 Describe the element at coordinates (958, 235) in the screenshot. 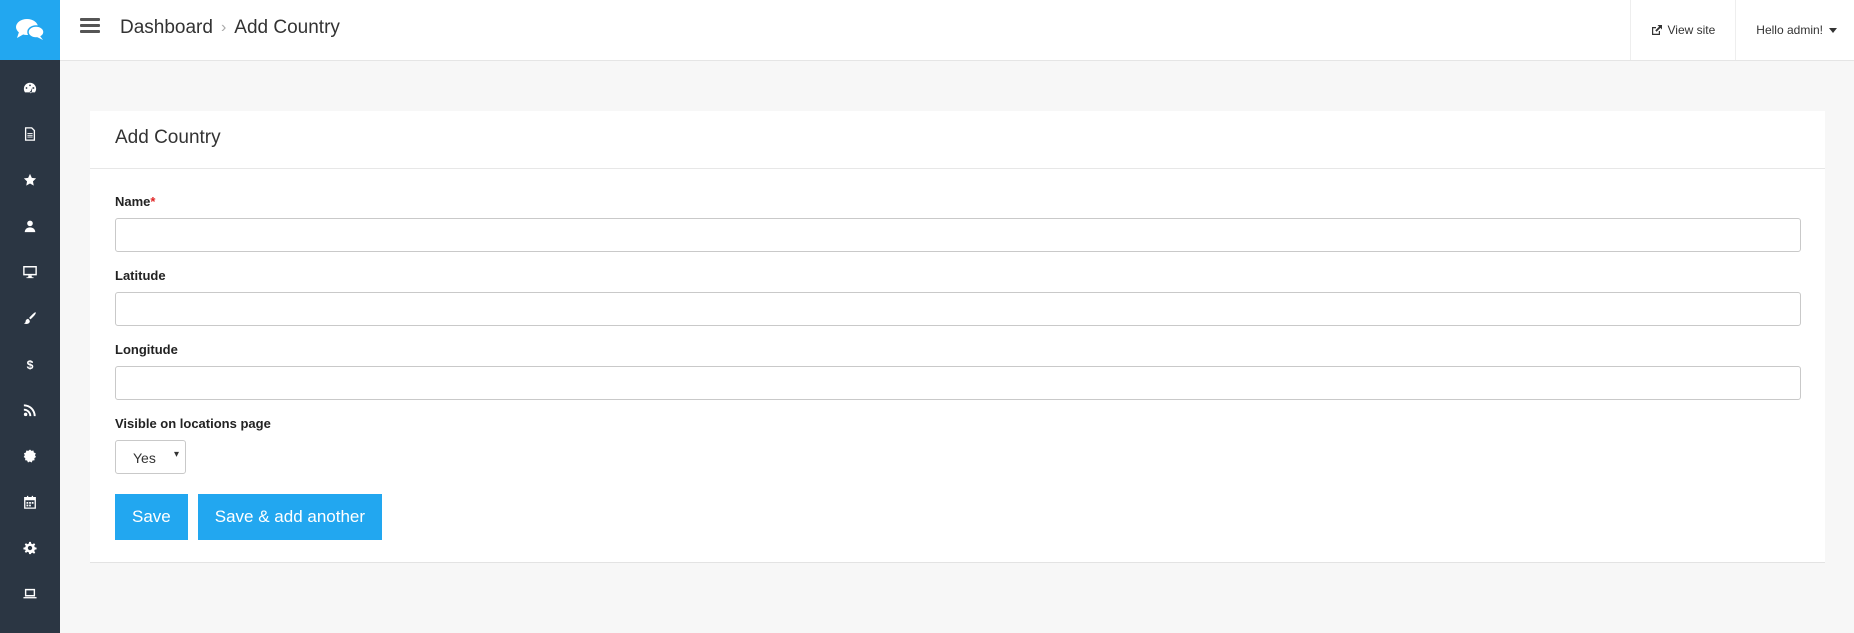

I see `name-input` at that location.